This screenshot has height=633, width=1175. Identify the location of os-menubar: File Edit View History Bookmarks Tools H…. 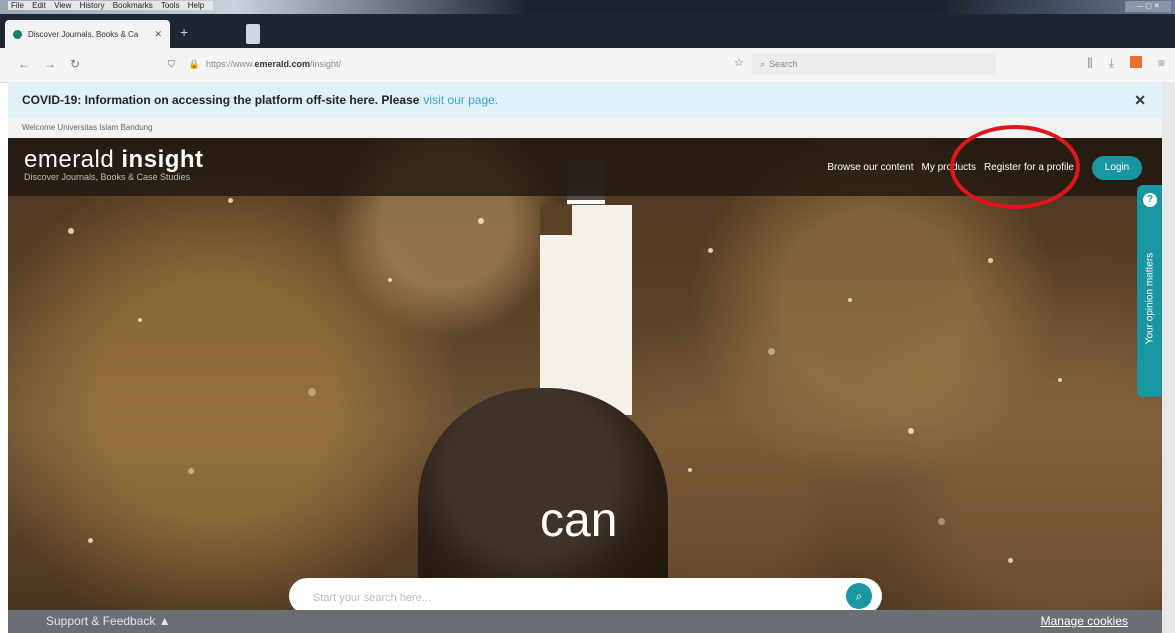
(587, 7).